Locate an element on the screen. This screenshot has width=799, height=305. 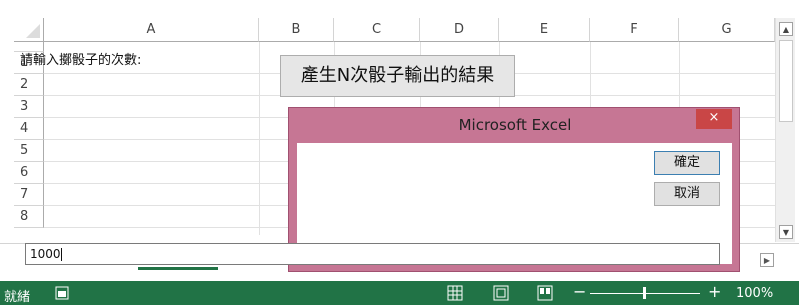
count-input: 1000 is located at coordinates (372, 254).